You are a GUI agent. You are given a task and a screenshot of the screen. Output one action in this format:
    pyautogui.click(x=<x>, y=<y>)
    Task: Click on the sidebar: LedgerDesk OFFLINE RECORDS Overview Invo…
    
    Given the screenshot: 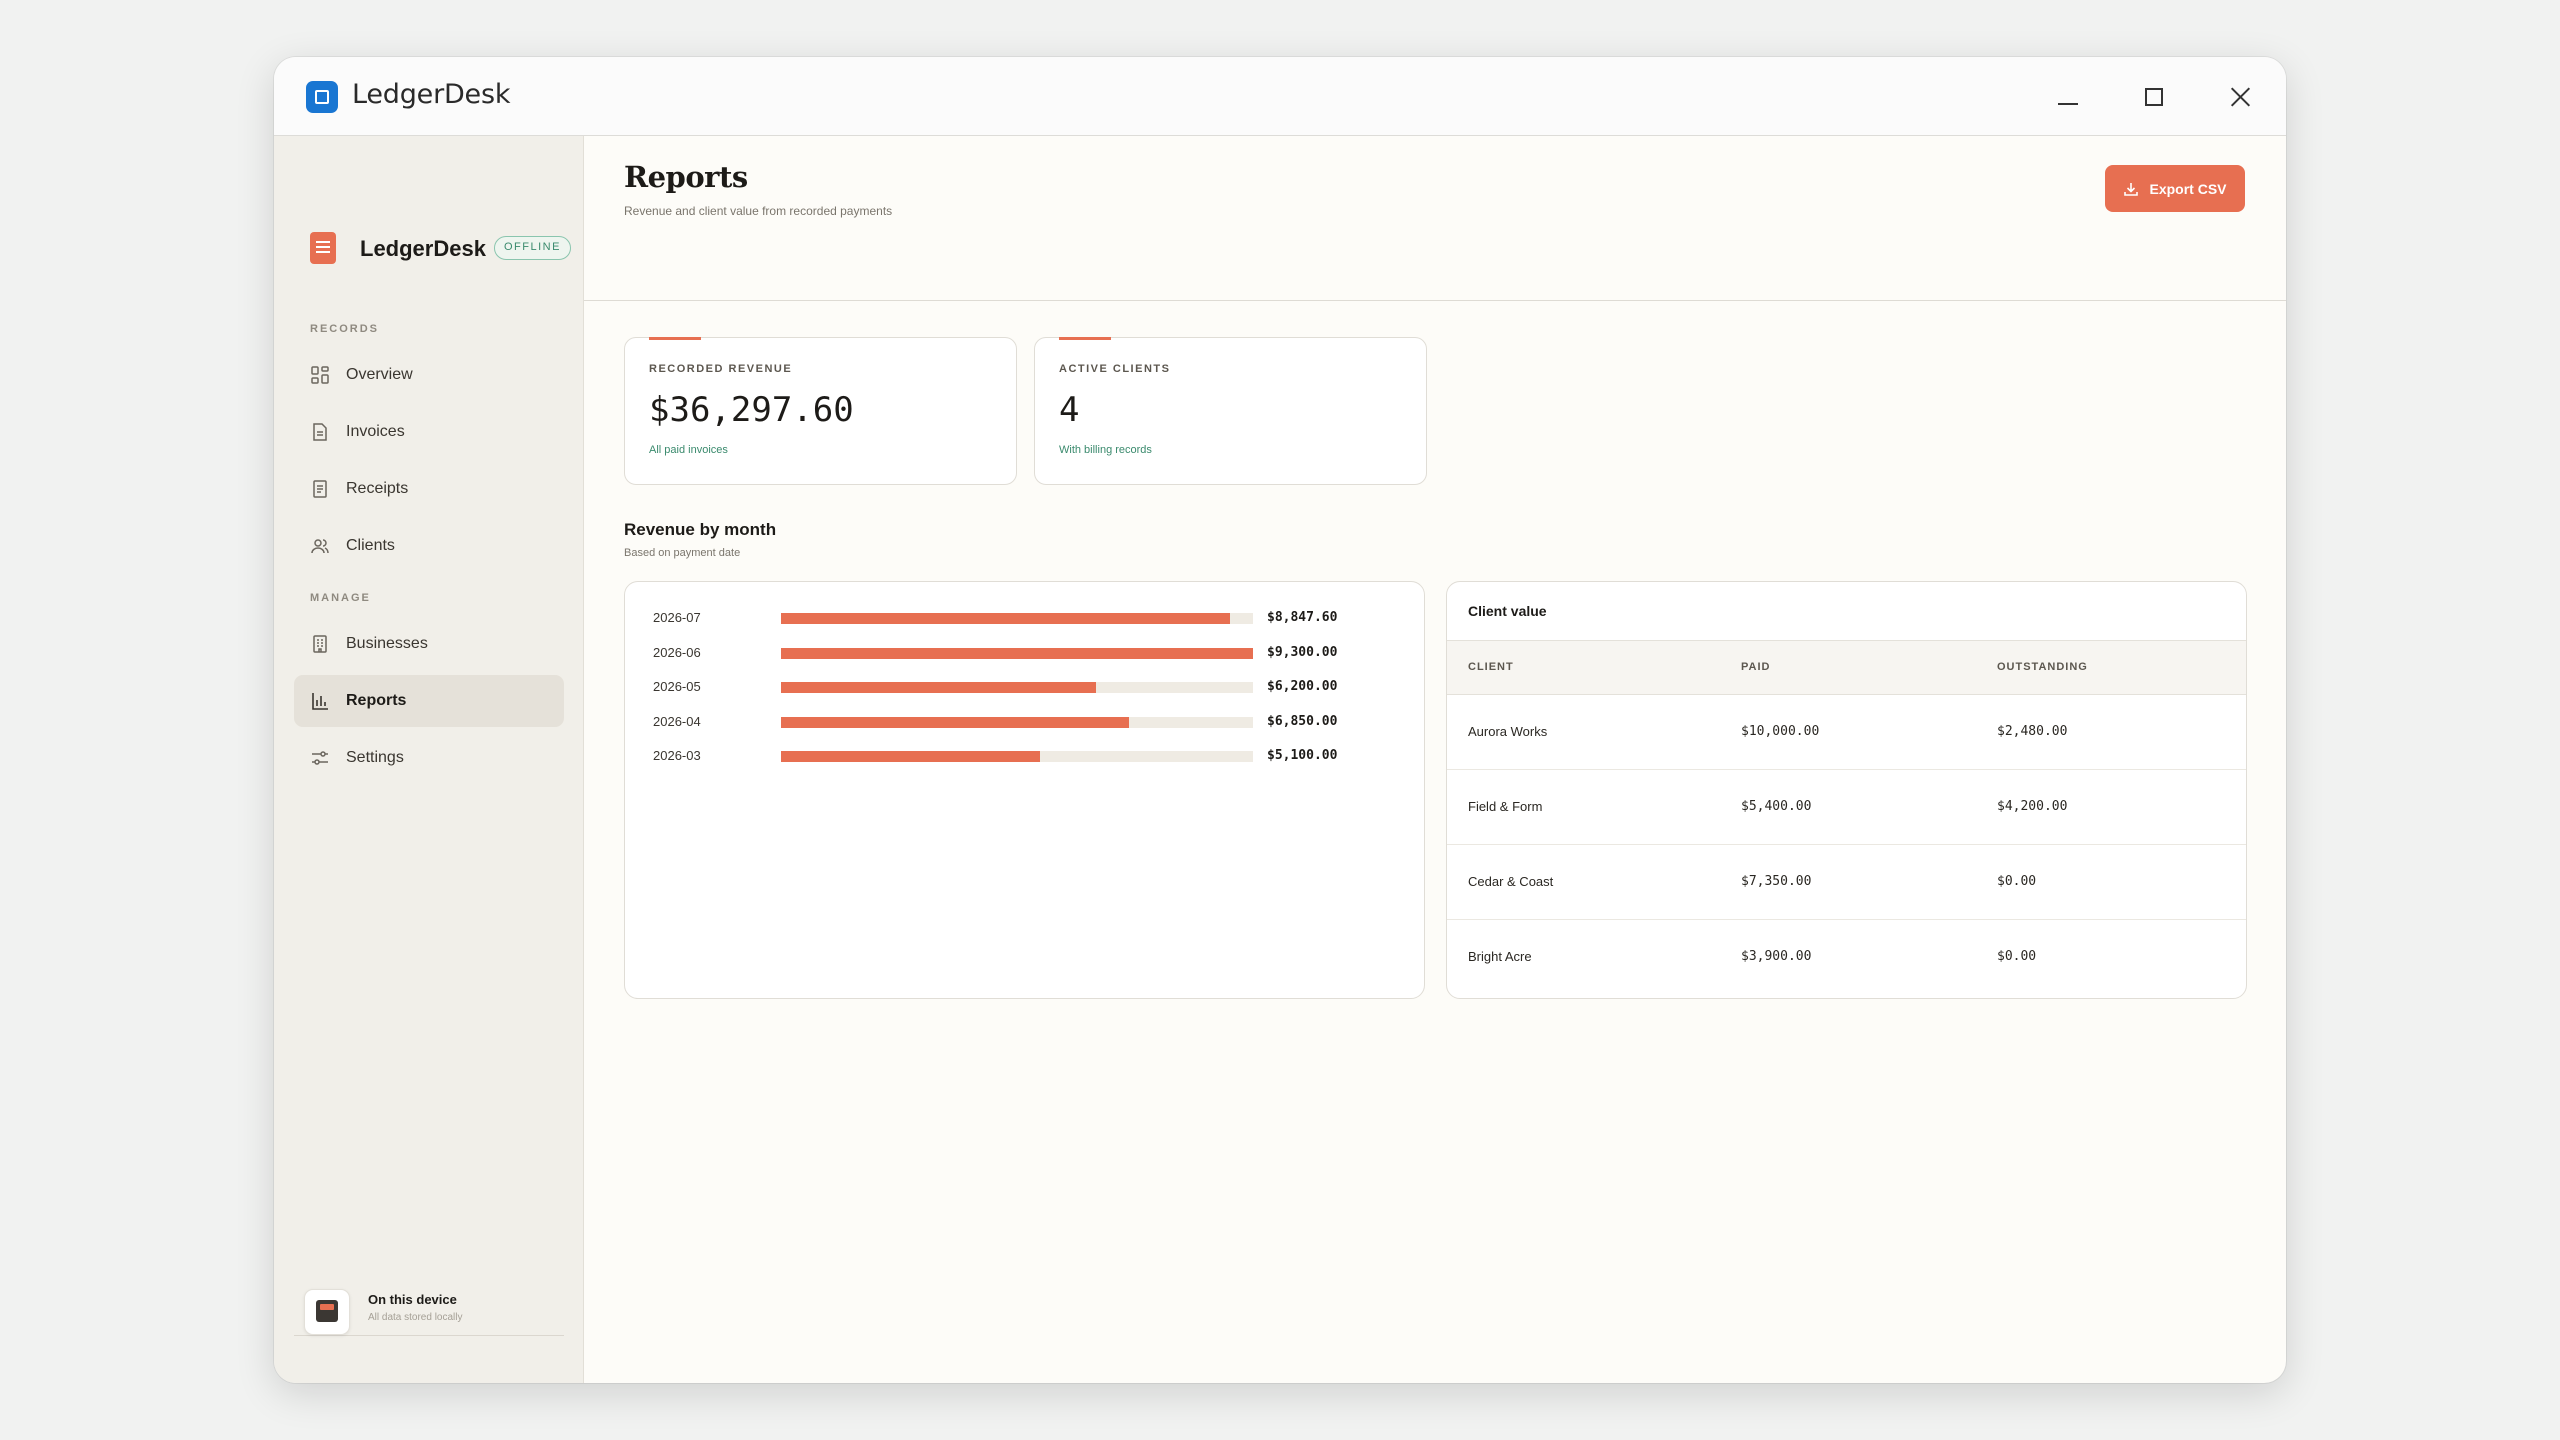 What is the action you would take?
    pyautogui.click(x=429, y=759)
    